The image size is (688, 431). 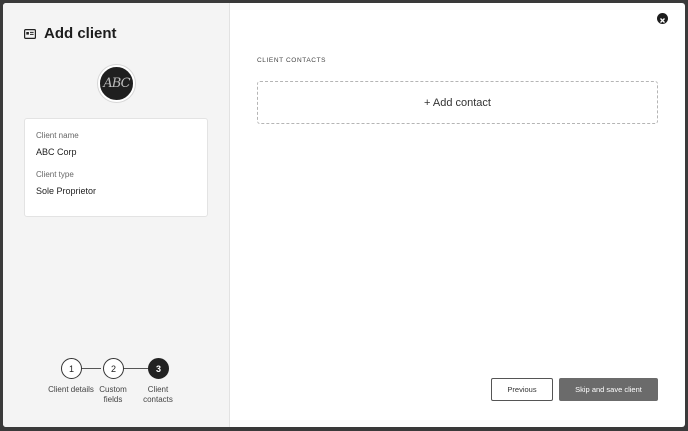 I want to click on close-button, so click(x=662, y=18).